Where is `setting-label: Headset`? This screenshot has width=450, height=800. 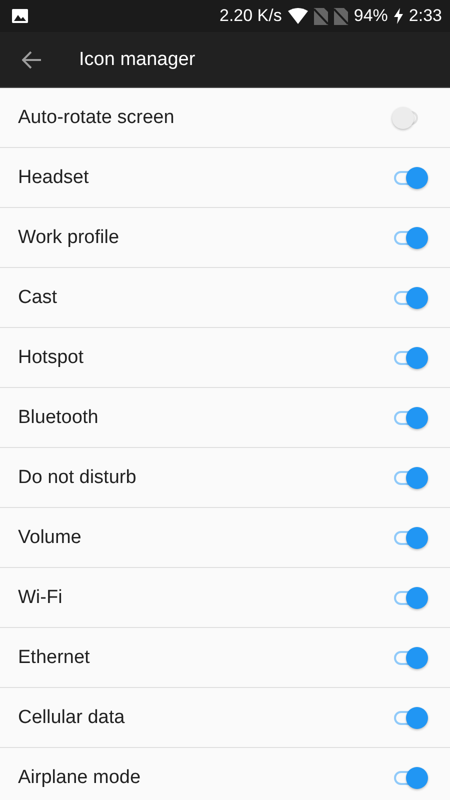 setting-label: Headset is located at coordinates (53, 177).